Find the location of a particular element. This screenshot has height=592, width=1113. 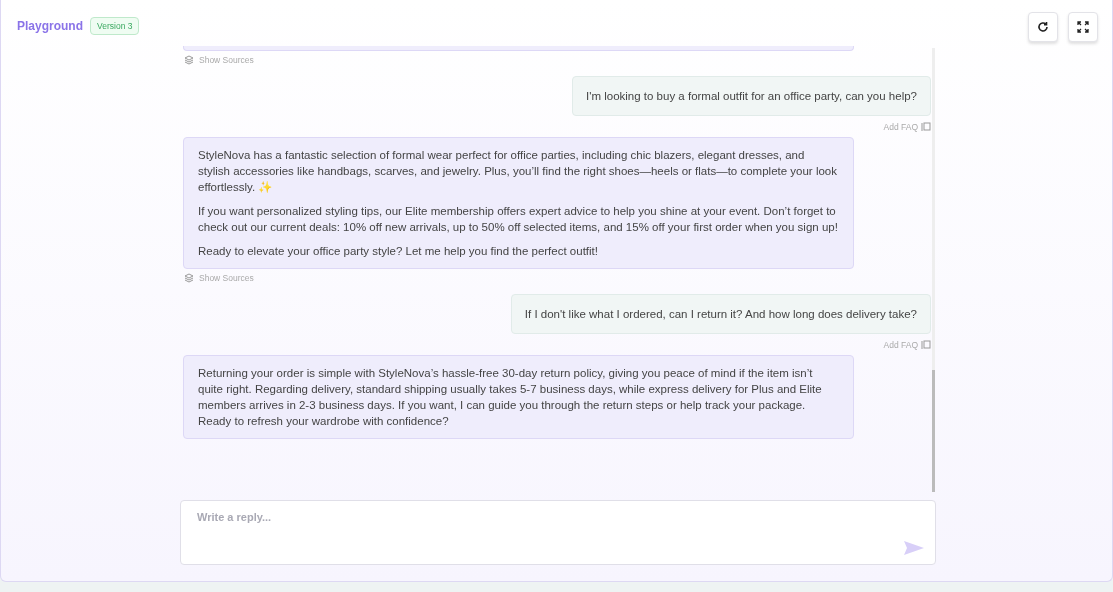

message-text: Ready to elevate your office party style? Let me help you find the perfect outfit! is located at coordinates (398, 251).